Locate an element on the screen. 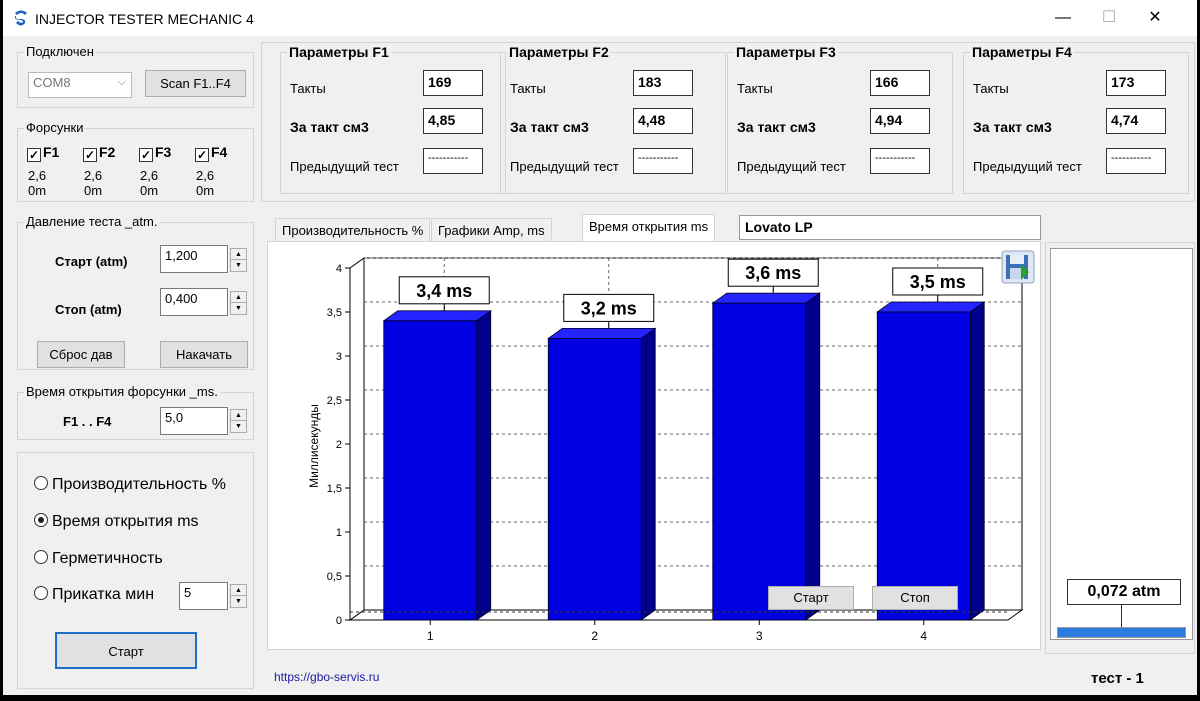 The height and width of the screenshot is (701, 1200). radio-tightness: Герметичность is located at coordinates (98, 559).